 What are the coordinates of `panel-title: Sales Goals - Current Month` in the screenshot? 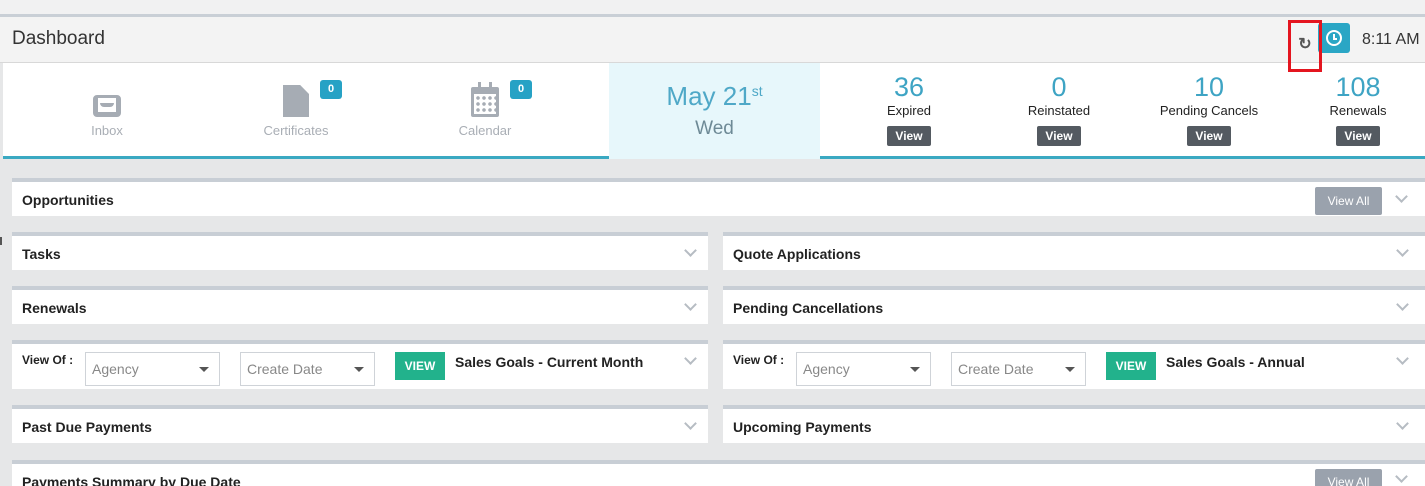 It's located at (549, 362).